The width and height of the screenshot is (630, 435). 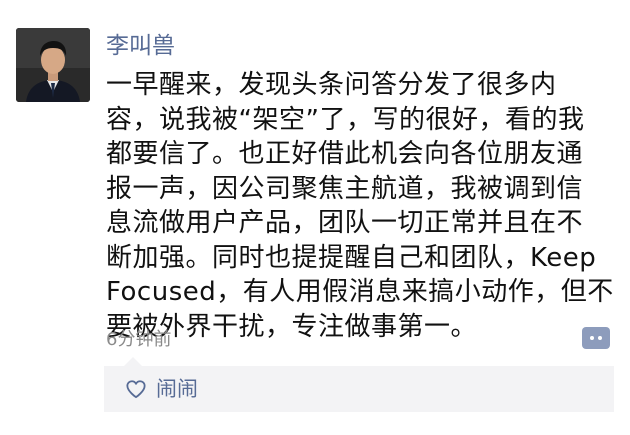 What do you see at coordinates (136, 389) in the screenshot?
I see `heart-outline-icon` at bounding box center [136, 389].